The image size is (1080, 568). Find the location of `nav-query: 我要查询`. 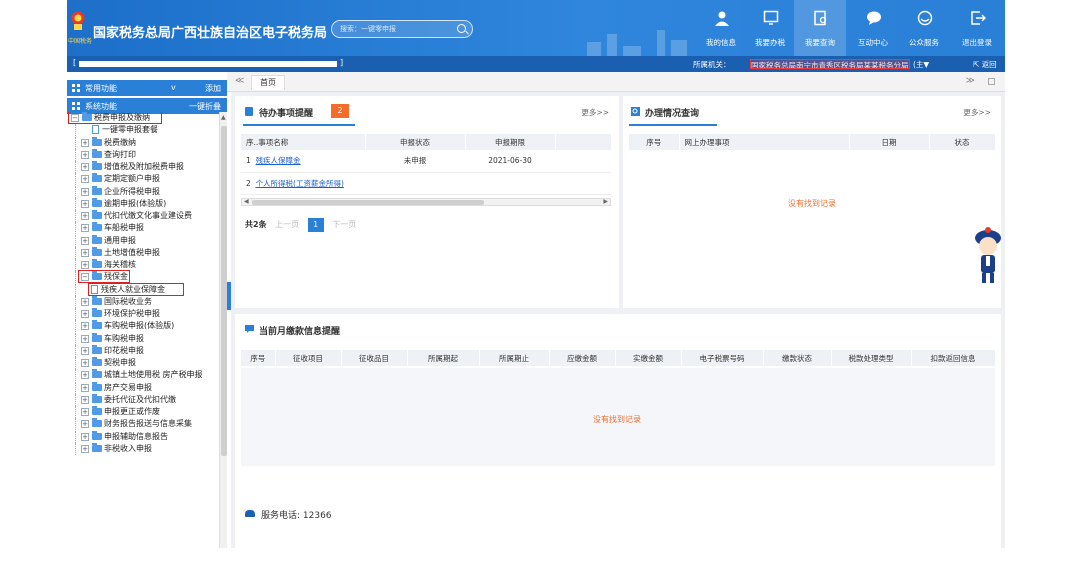

nav-query: 我要查询 is located at coordinates (820, 28).